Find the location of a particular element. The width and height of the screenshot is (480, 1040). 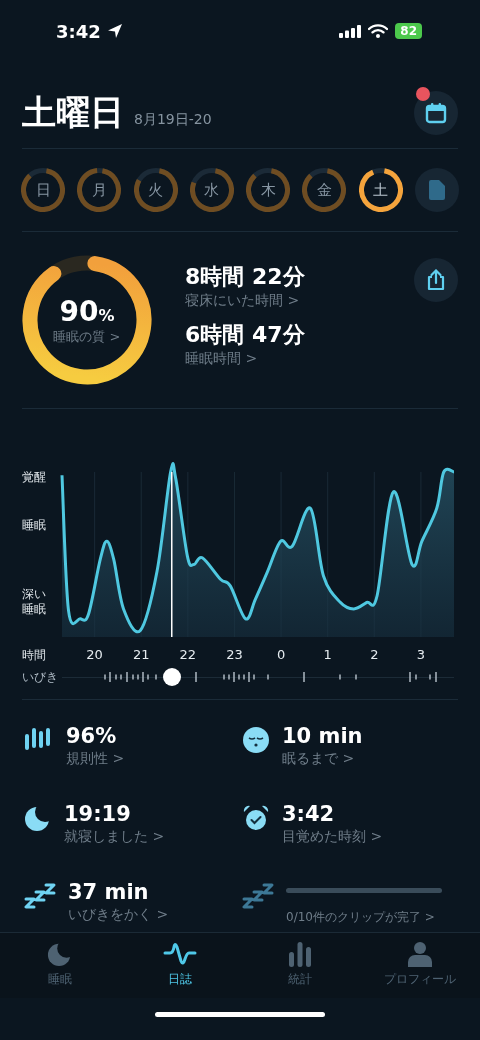

bars-icon is located at coordinates (300, 954).